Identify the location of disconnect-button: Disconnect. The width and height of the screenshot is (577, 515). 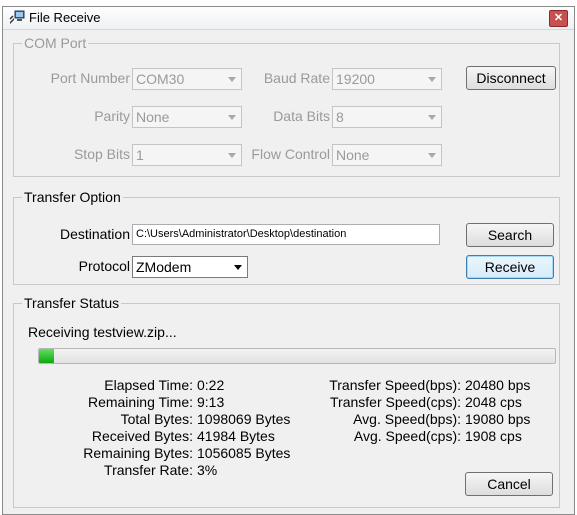
(511, 78).